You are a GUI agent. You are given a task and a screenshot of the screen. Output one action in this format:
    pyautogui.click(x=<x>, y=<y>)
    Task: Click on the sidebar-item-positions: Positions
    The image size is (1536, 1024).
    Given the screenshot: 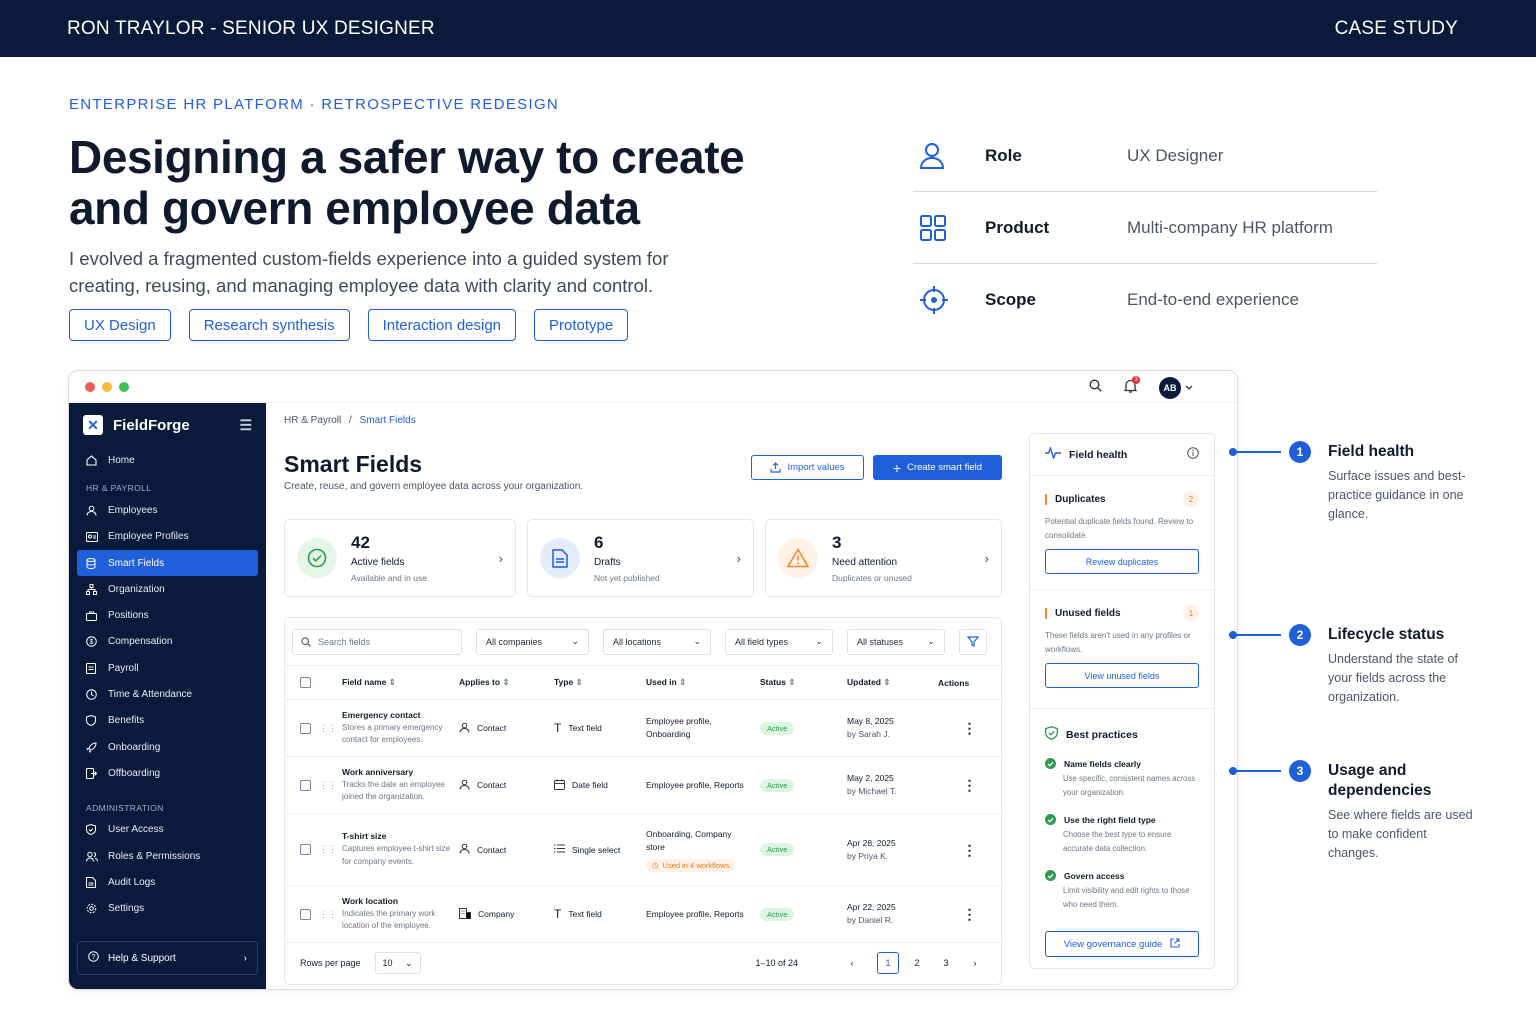 What is the action you would take?
    pyautogui.click(x=167, y=615)
    